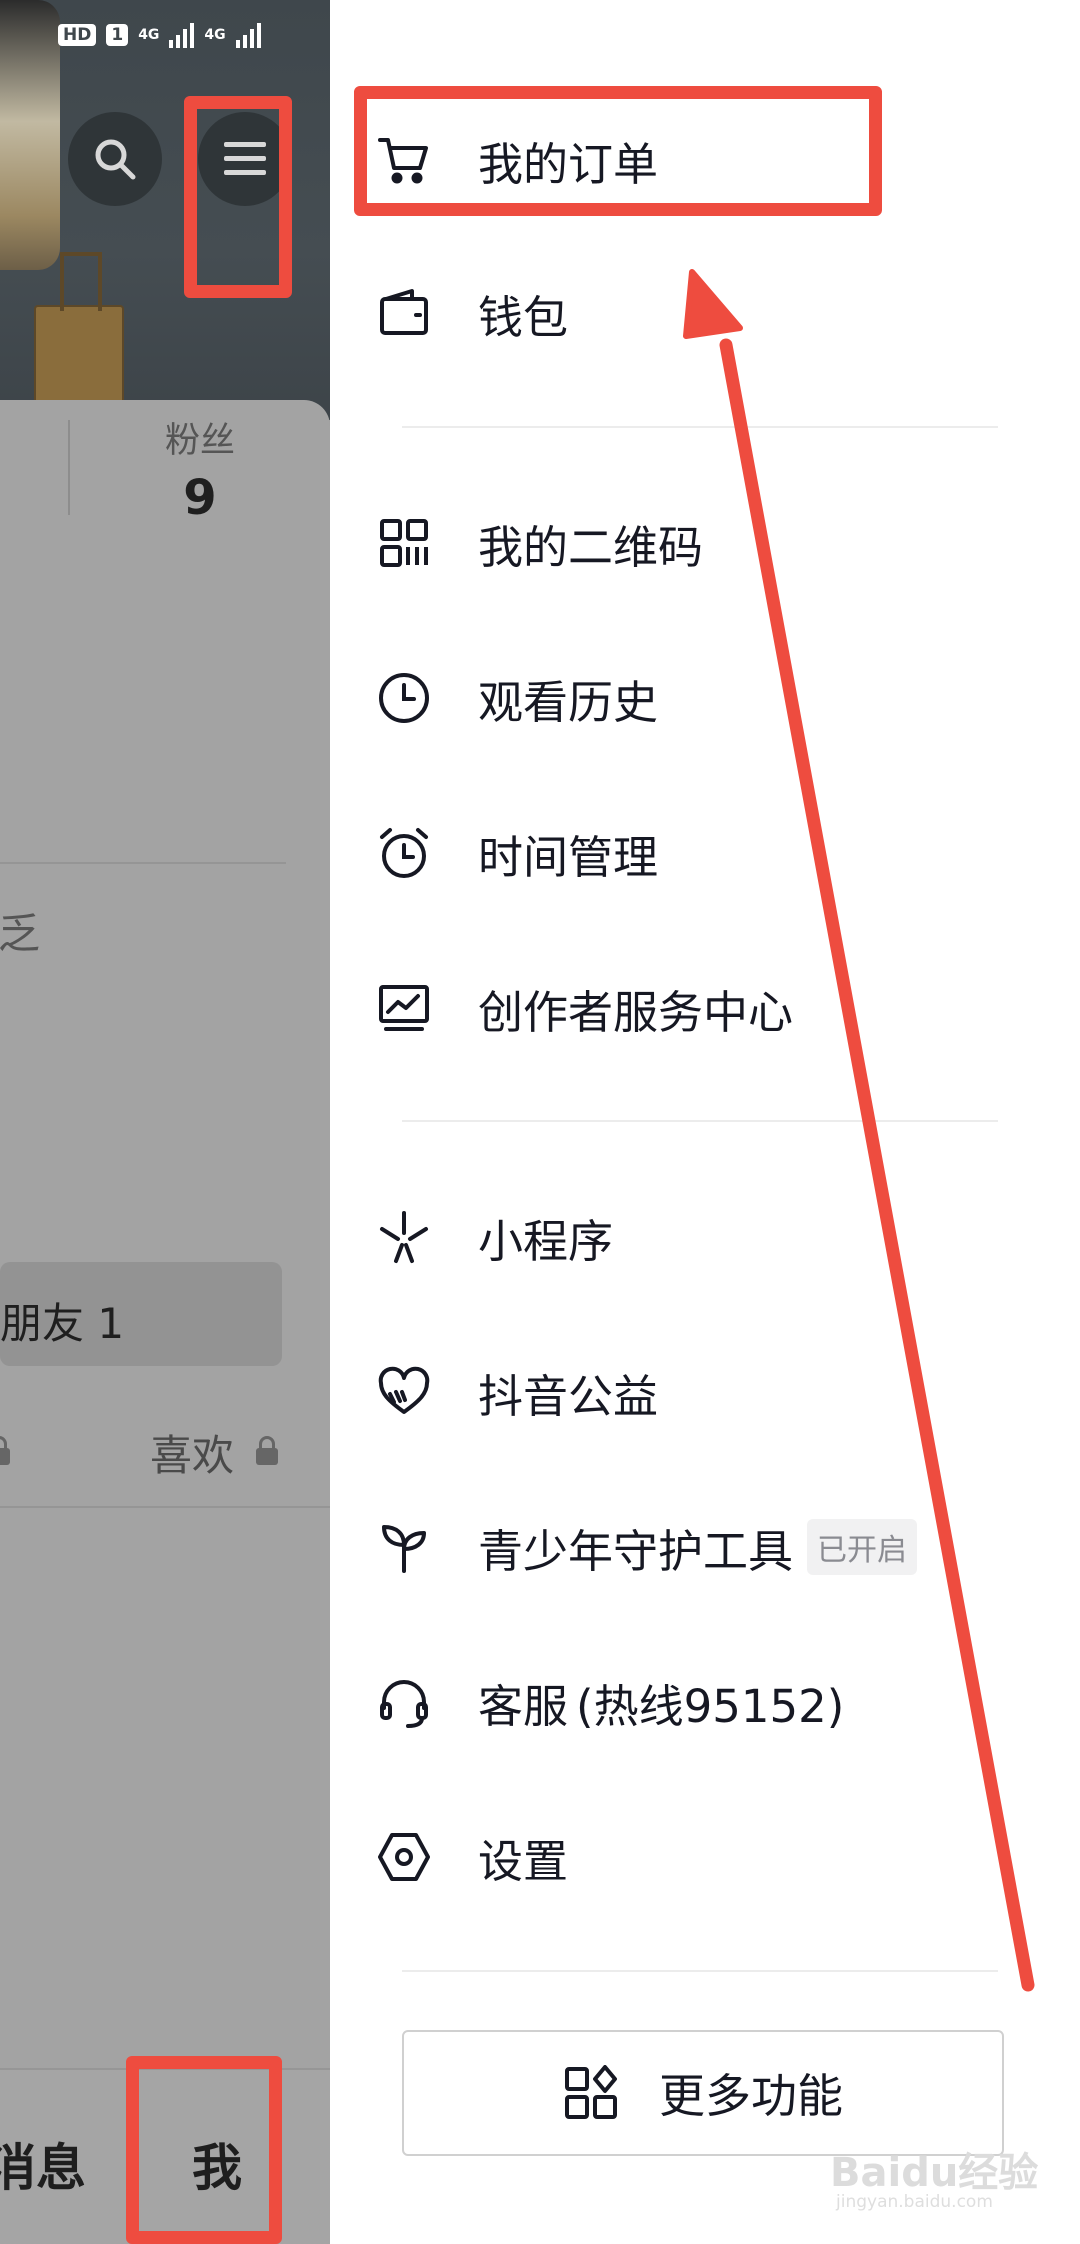  I want to click on partial-text: 乏, so click(20, 933).